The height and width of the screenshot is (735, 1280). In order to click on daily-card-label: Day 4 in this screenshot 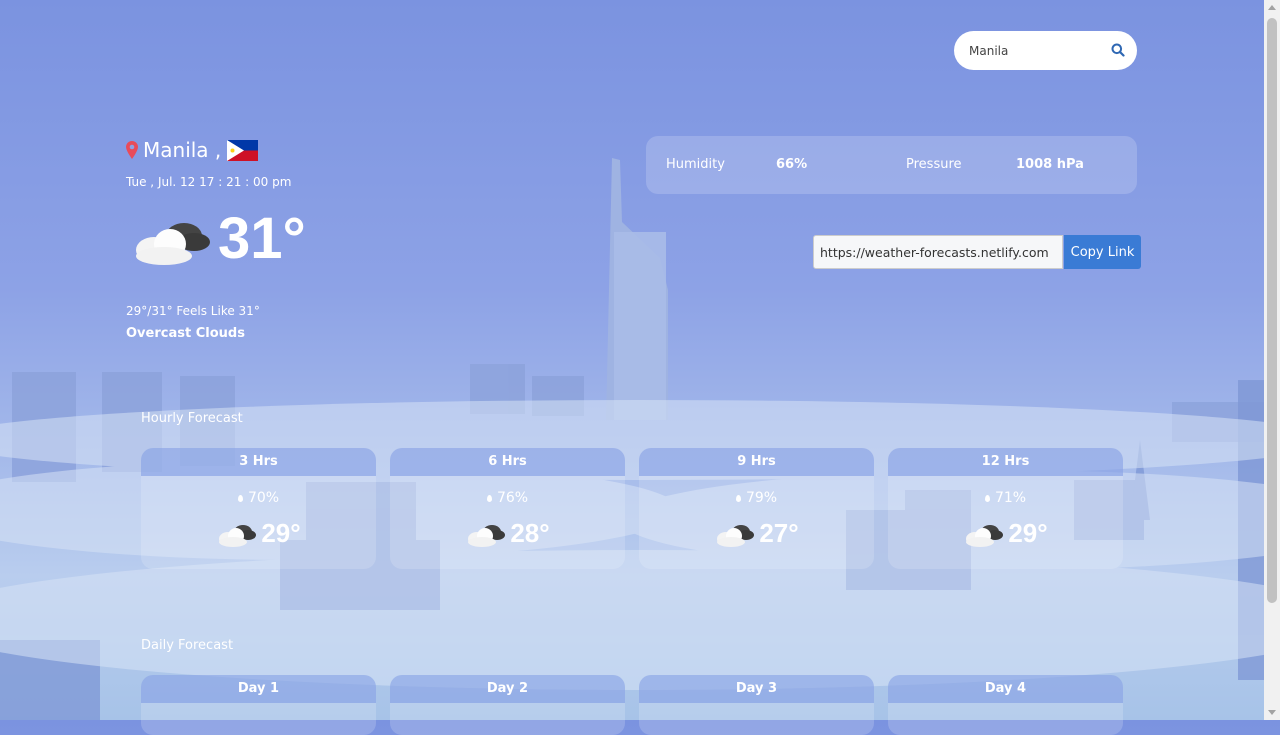, I will do `click(1005, 689)`.